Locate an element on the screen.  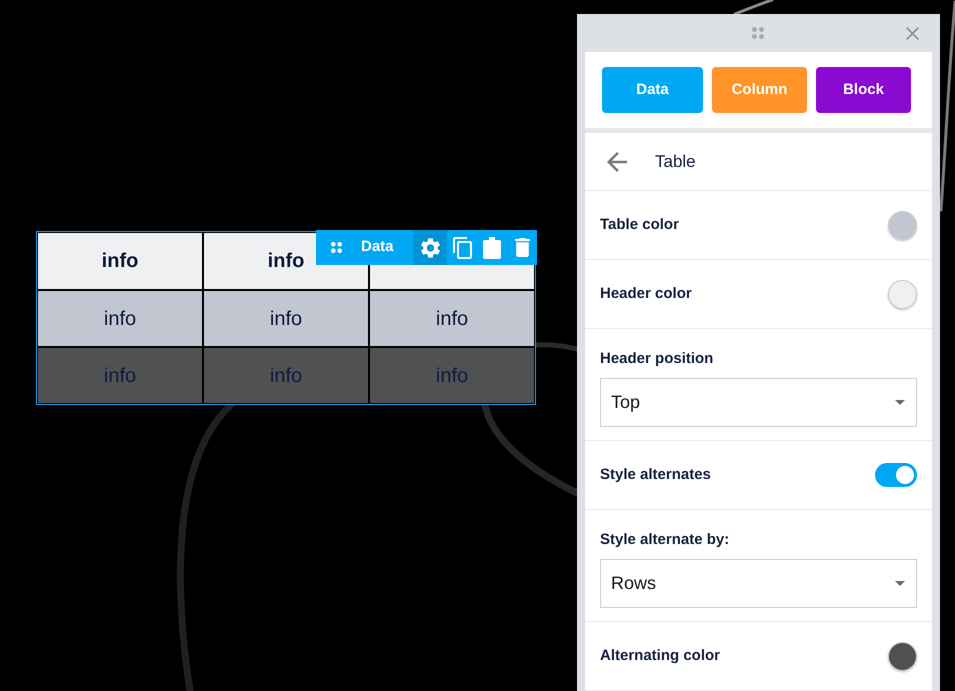
back-arrow-icon is located at coordinates (617, 162).